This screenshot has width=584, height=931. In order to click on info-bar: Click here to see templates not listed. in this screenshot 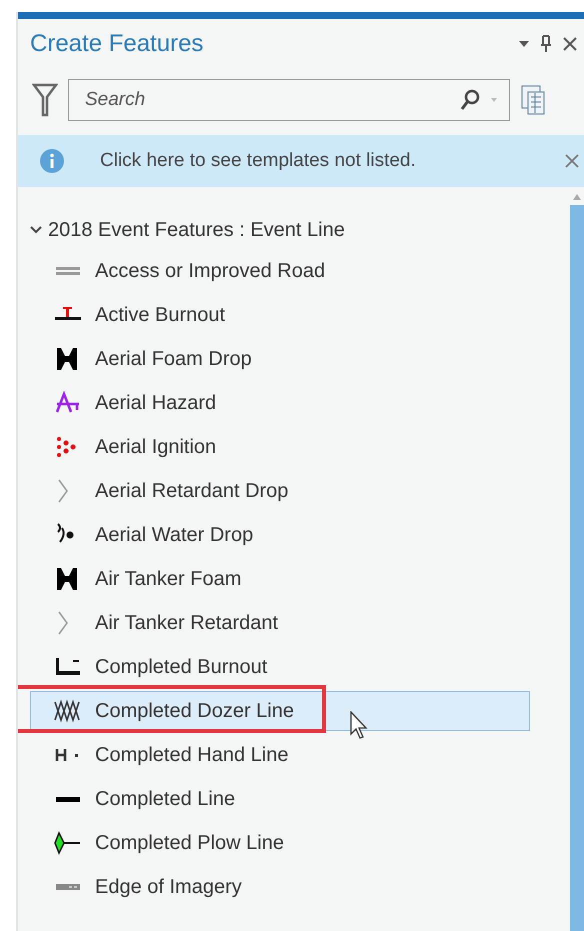, I will do `click(301, 161)`.